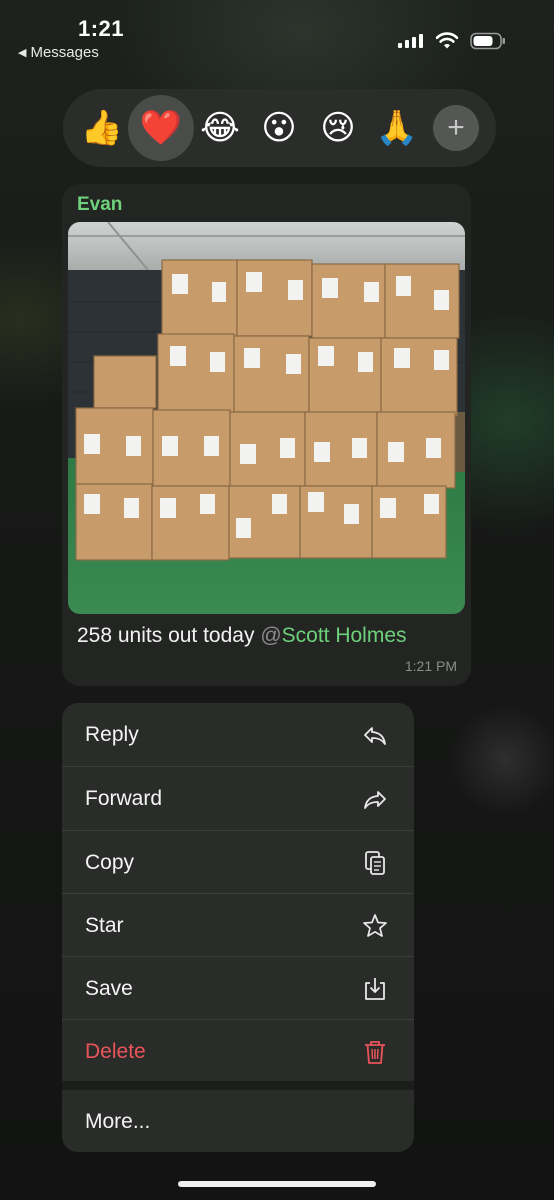 Image resolution: width=554 pixels, height=1200 pixels. I want to click on menu-item-label: Forward, so click(124, 798).